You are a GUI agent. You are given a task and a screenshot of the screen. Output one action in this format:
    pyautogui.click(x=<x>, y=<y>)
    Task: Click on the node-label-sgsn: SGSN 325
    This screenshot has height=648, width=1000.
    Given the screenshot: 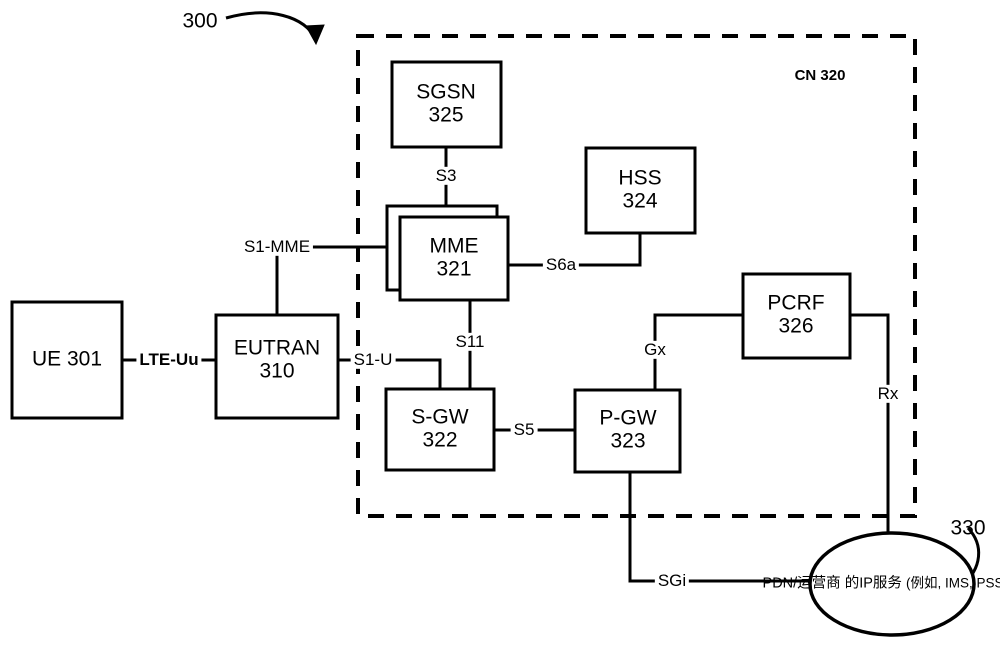 What is the action you would take?
    pyautogui.click(x=446, y=103)
    